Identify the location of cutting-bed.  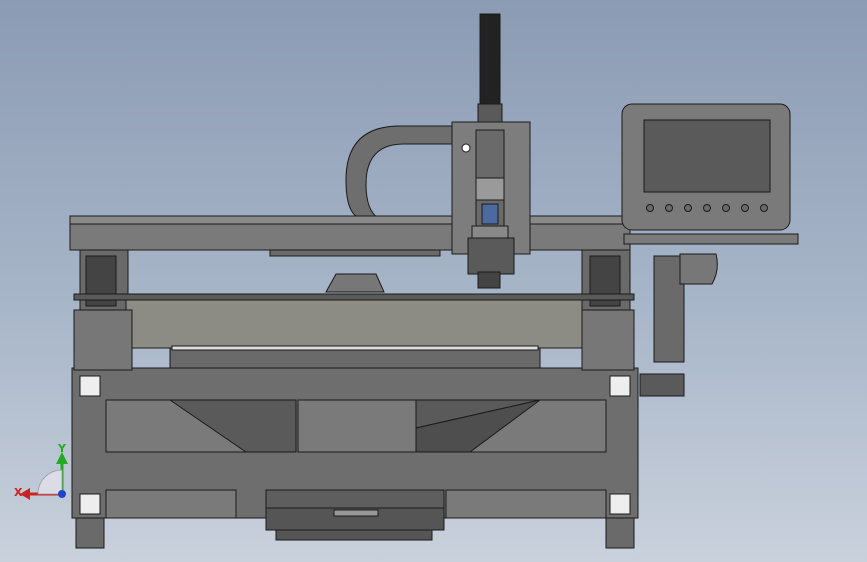
(354, 323).